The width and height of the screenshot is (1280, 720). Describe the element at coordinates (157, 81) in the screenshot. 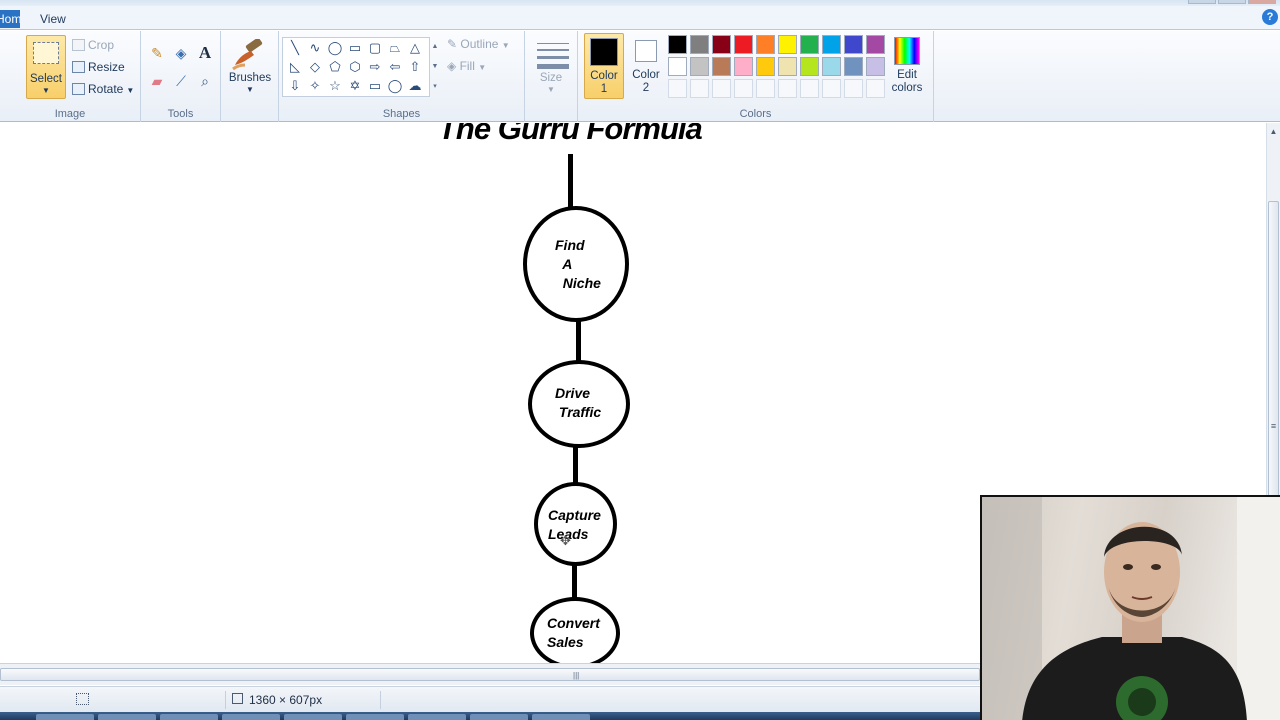

I see `eraser-icon: ▰` at that location.